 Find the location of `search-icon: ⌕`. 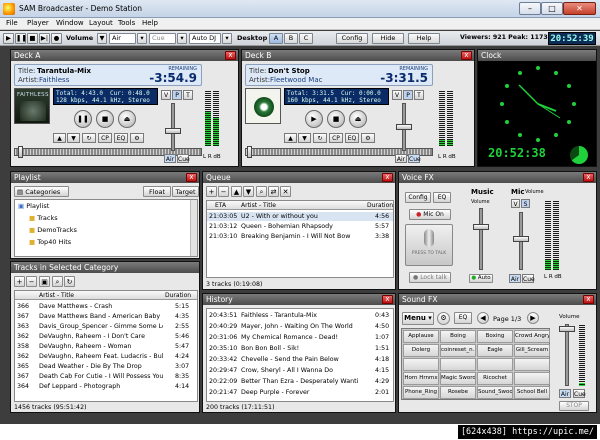

search-icon: ⌕ is located at coordinates (57, 281).